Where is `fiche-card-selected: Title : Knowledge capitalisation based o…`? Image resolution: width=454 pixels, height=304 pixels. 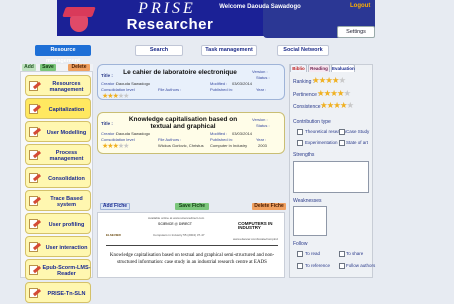
fiche-card-selected: Title : Knowledge capitalisation based o… is located at coordinates (191, 133).